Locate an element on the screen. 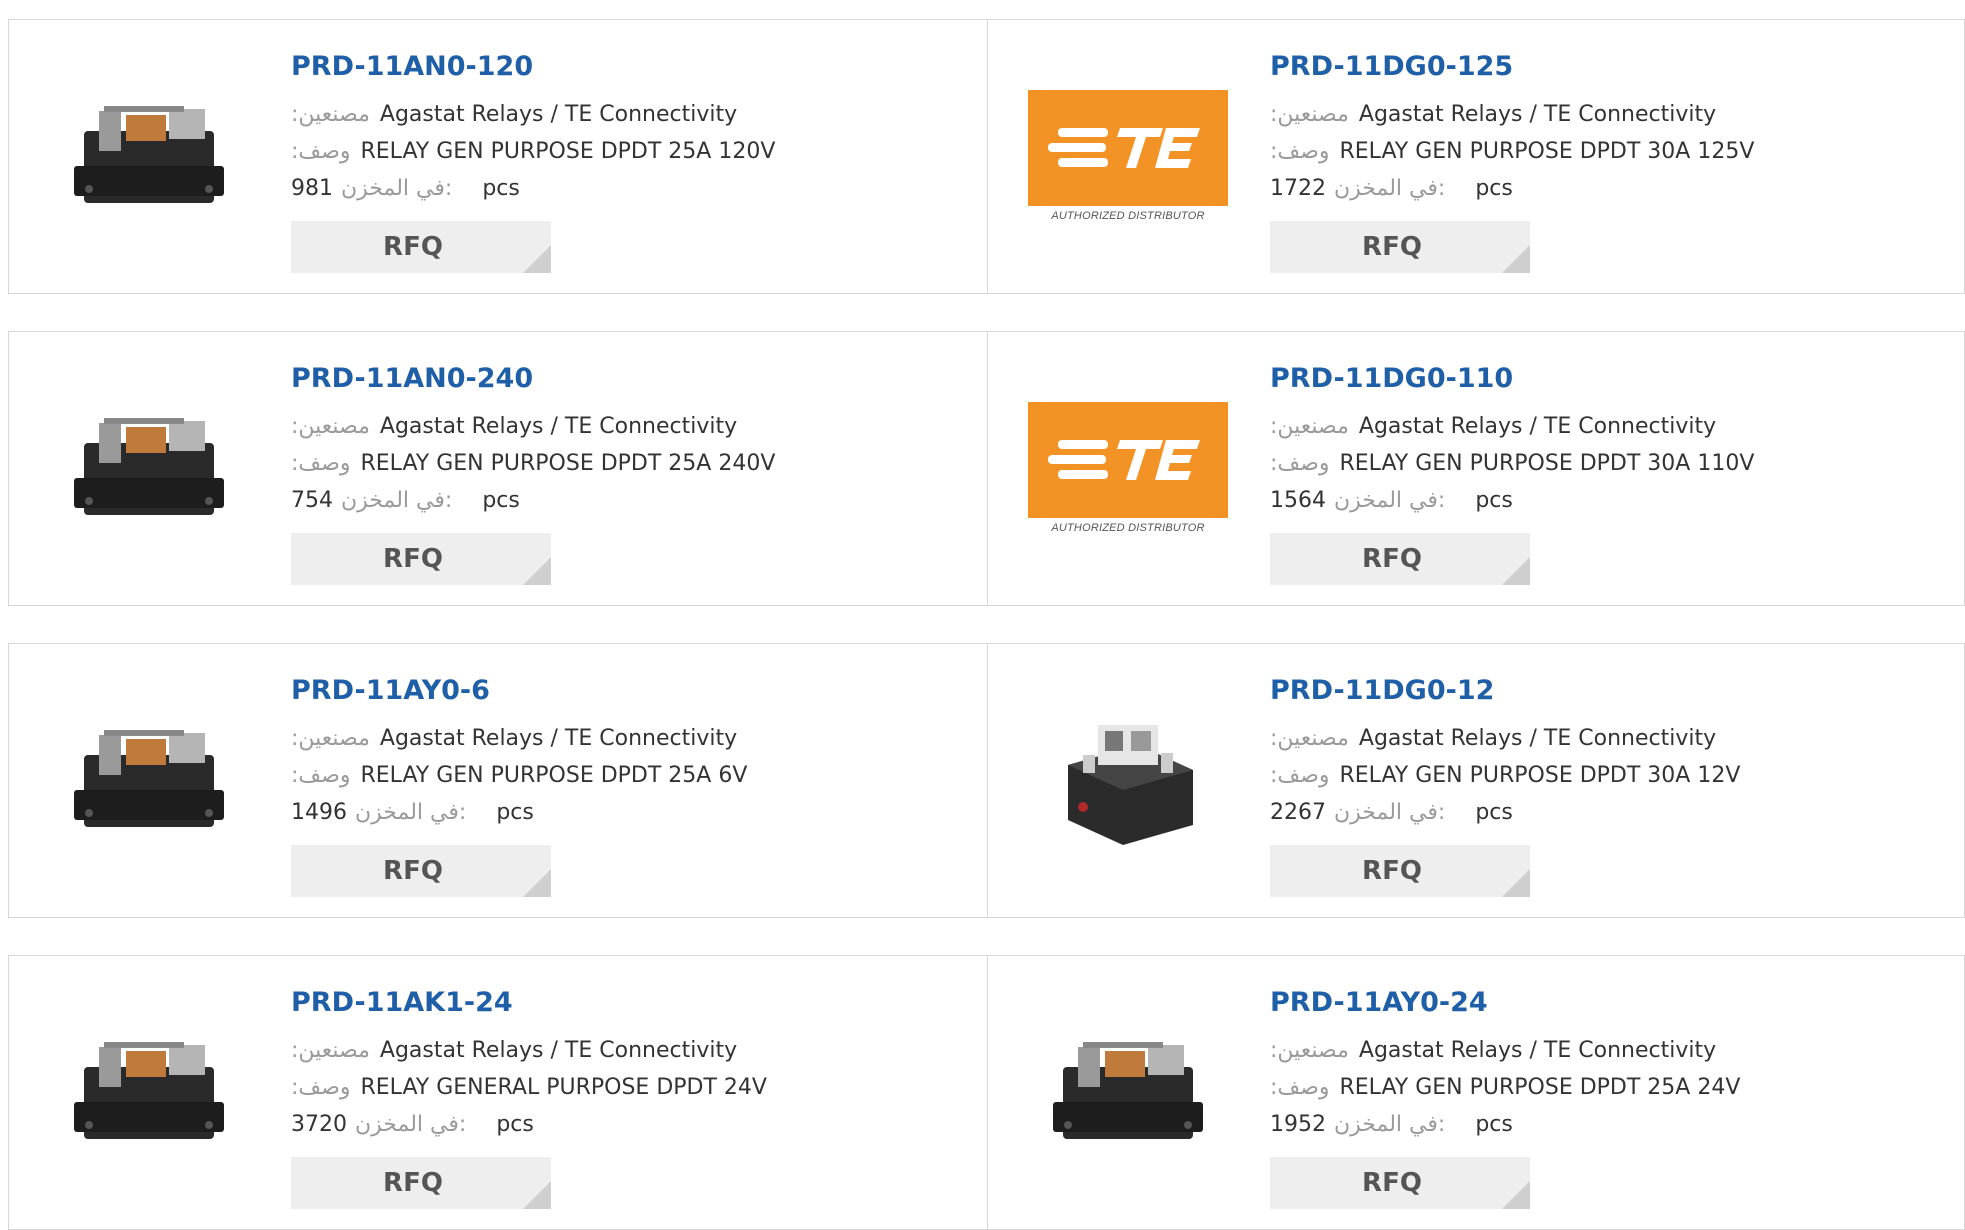 The width and height of the screenshot is (1965, 1230). stock-value: 981 is located at coordinates (312, 188).